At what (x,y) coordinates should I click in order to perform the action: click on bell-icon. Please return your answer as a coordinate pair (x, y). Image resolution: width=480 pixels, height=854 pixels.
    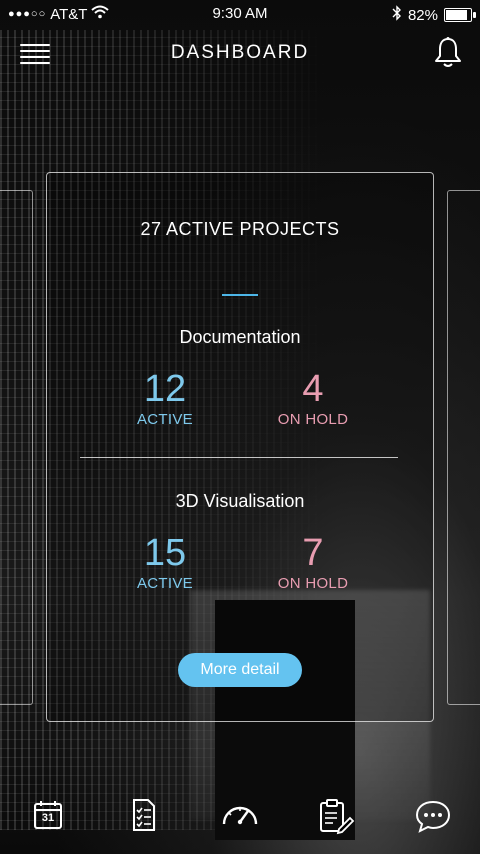
    Looking at the image, I should click on (448, 53).